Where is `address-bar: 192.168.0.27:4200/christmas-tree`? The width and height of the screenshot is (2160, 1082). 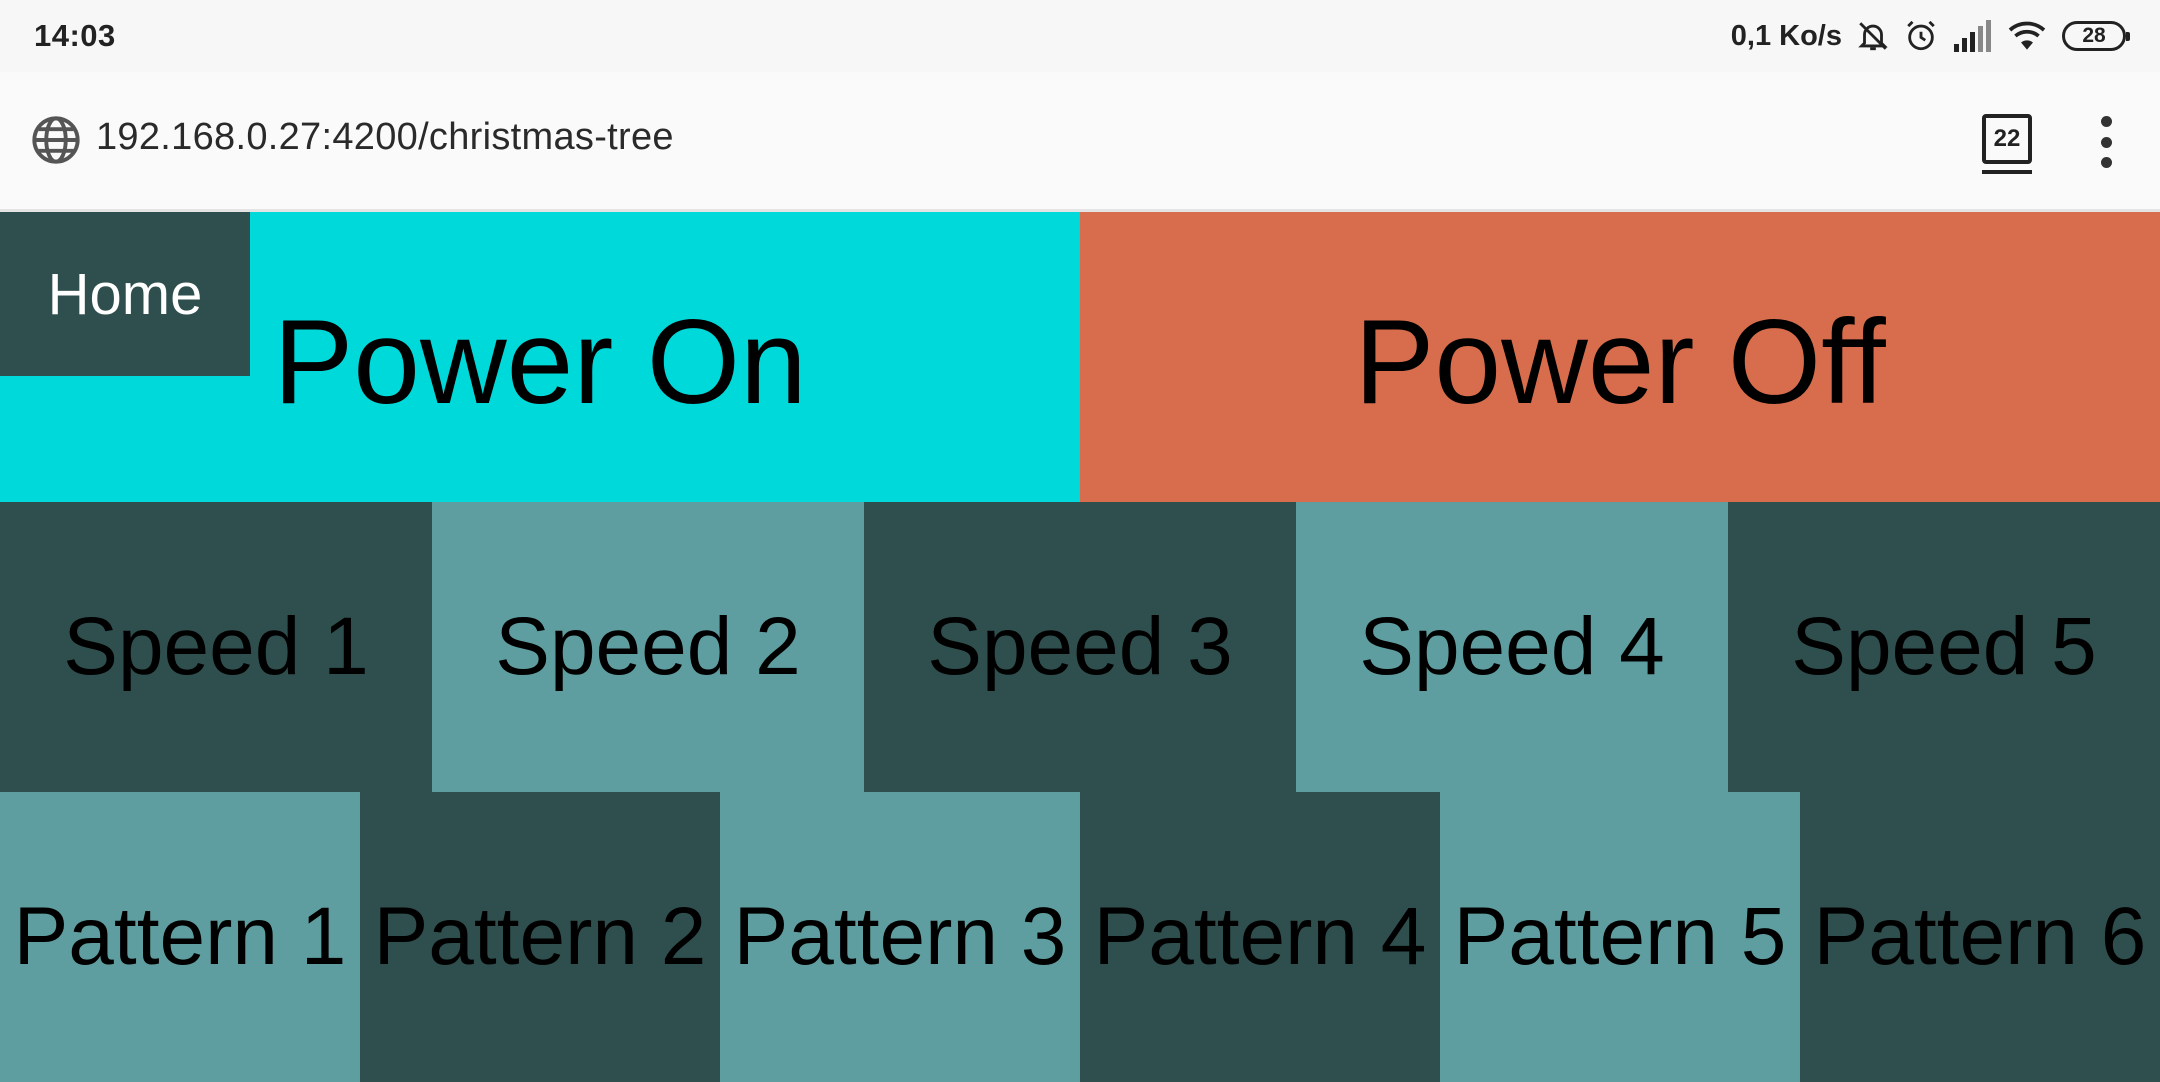 address-bar: 192.168.0.27:4200/christmas-tree is located at coordinates (385, 137).